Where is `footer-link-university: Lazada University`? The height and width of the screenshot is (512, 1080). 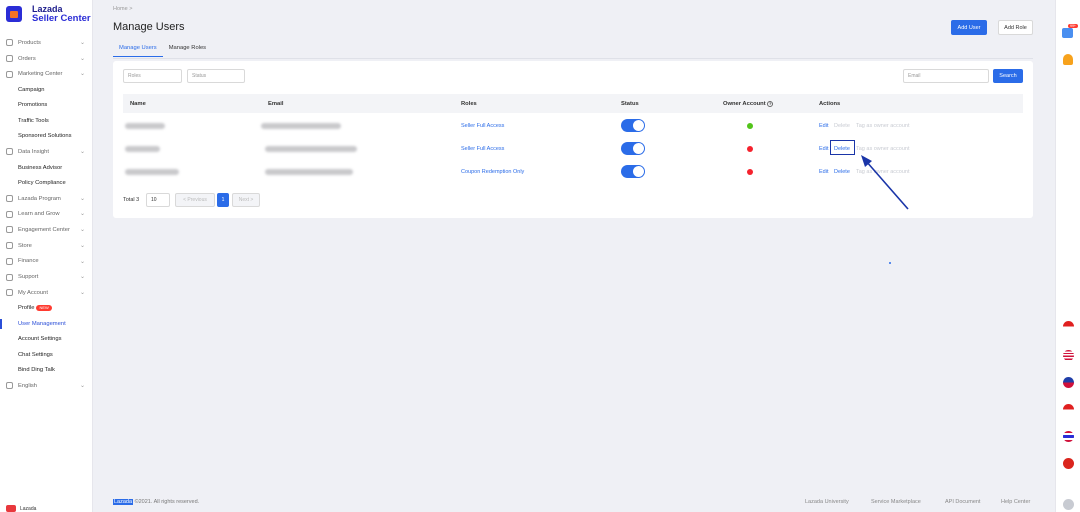 footer-link-university: Lazada University is located at coordinates (827, 502).